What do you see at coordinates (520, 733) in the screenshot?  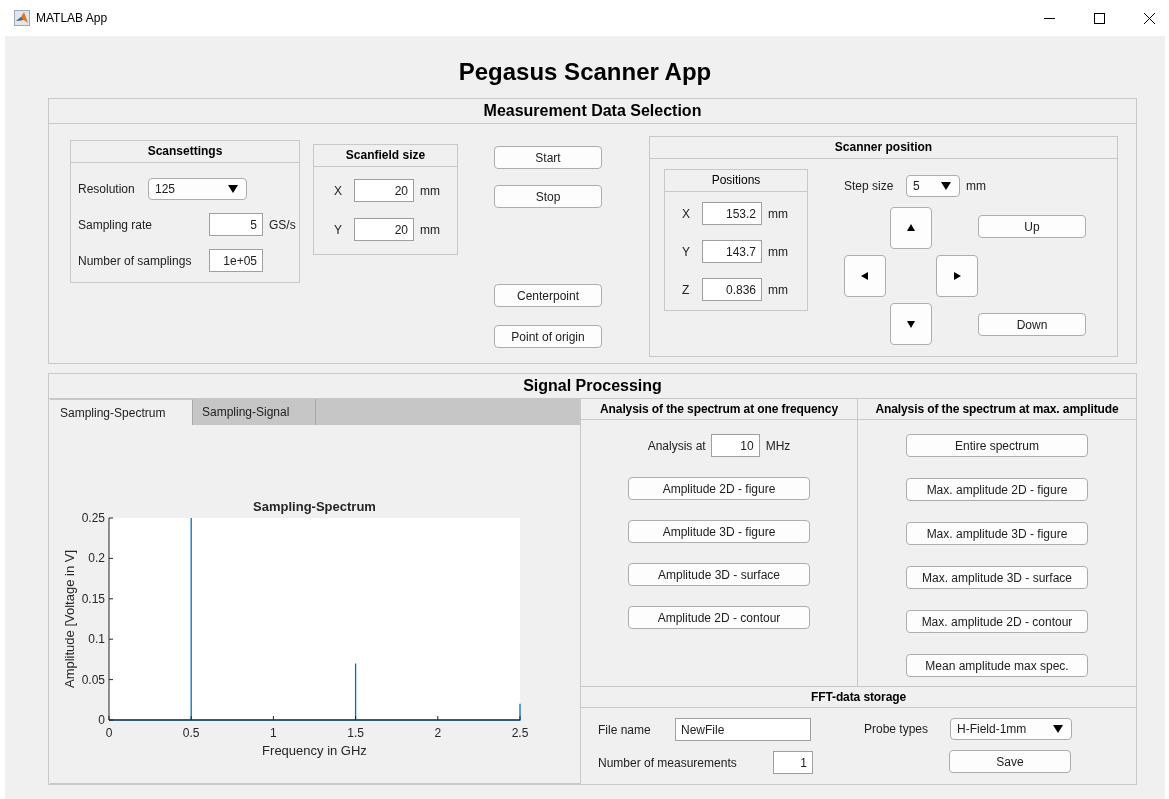 I see `tick-label: 2.5` at bounding box center [520, 733].